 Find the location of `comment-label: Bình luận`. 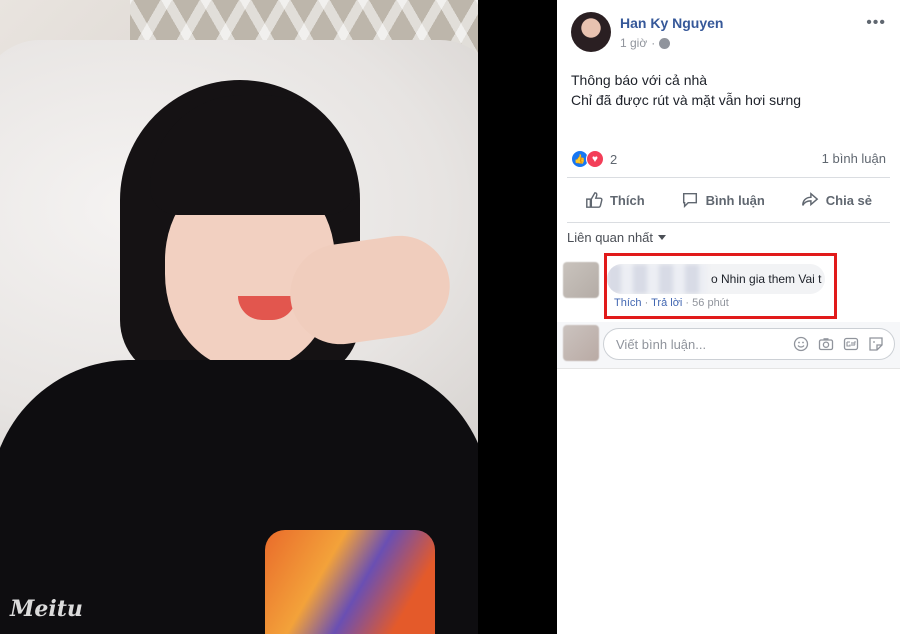

comment-label: Bình luận is located at coordinates (735, 200).